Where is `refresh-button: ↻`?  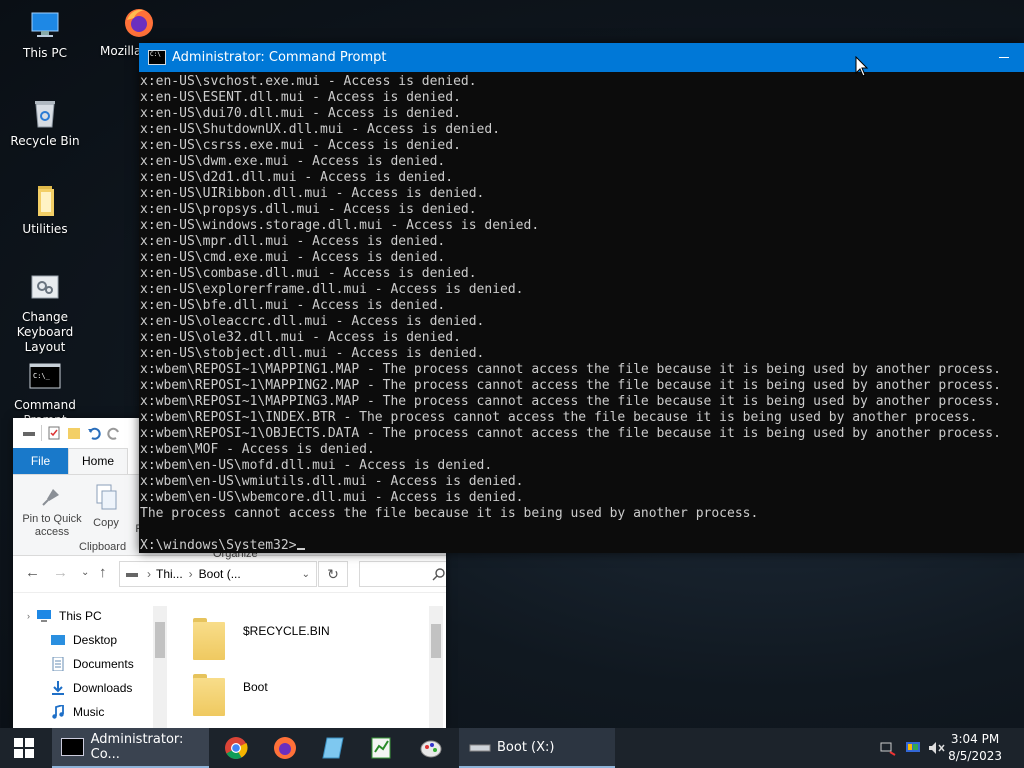 refresh-button: ↻ is located at coordinates (333, 574).